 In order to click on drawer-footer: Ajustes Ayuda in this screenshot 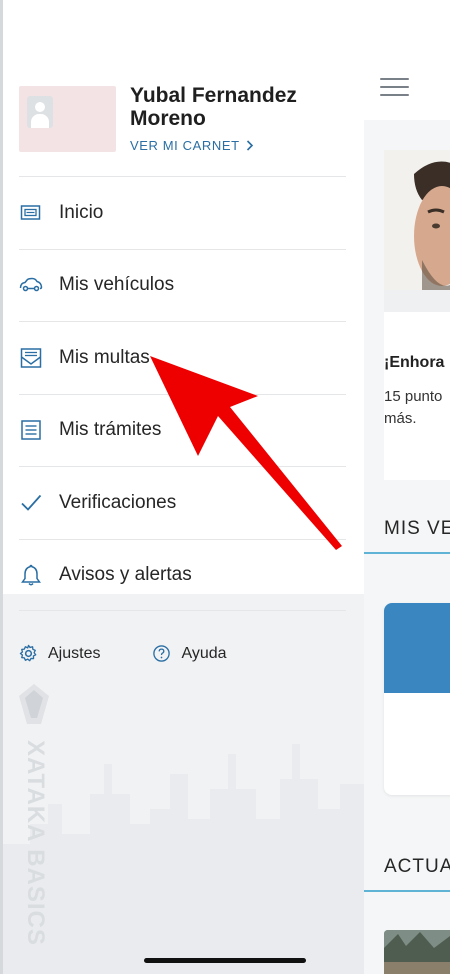, I will do `click(123, 653)`.